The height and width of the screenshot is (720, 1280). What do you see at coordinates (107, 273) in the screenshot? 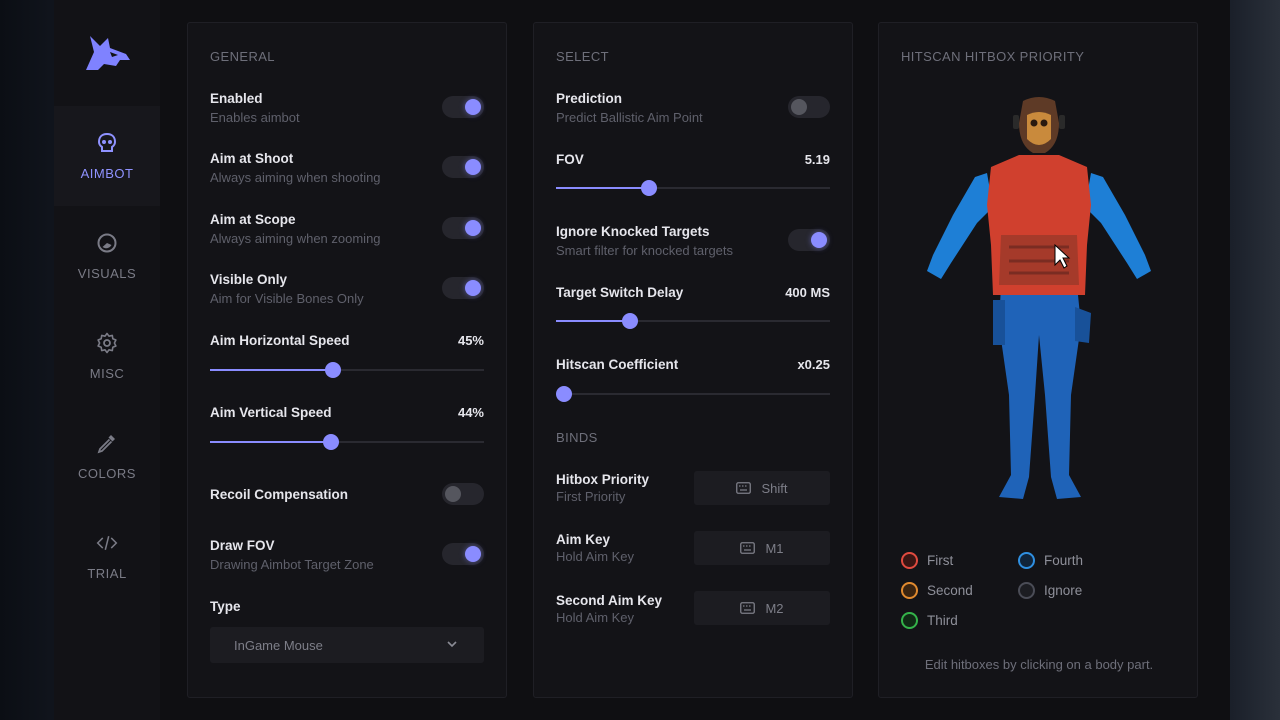
I see `nav-visuals-label: VISUALS` at bounding box center [107, 273].